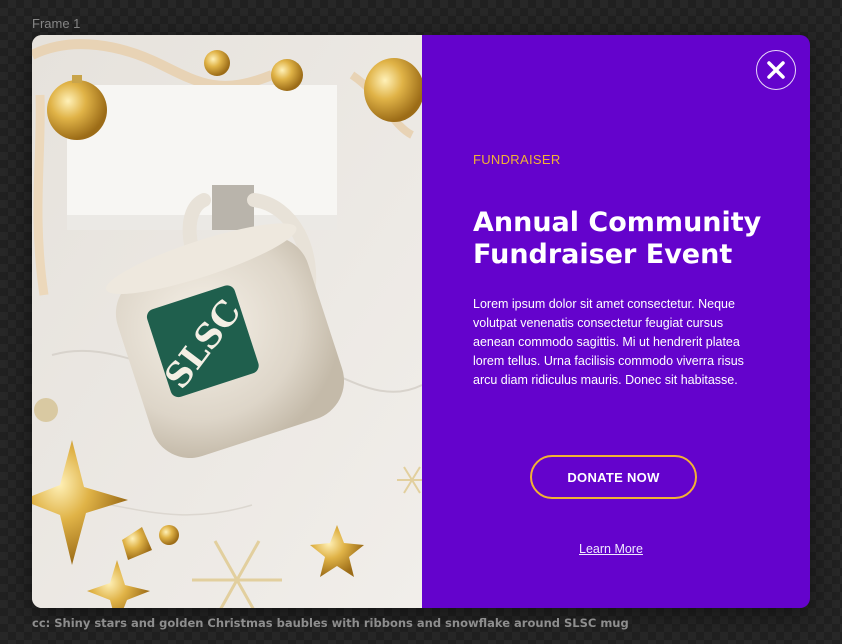  I want to click on donate-now-button: DONATE NOW, so click(613, 477).